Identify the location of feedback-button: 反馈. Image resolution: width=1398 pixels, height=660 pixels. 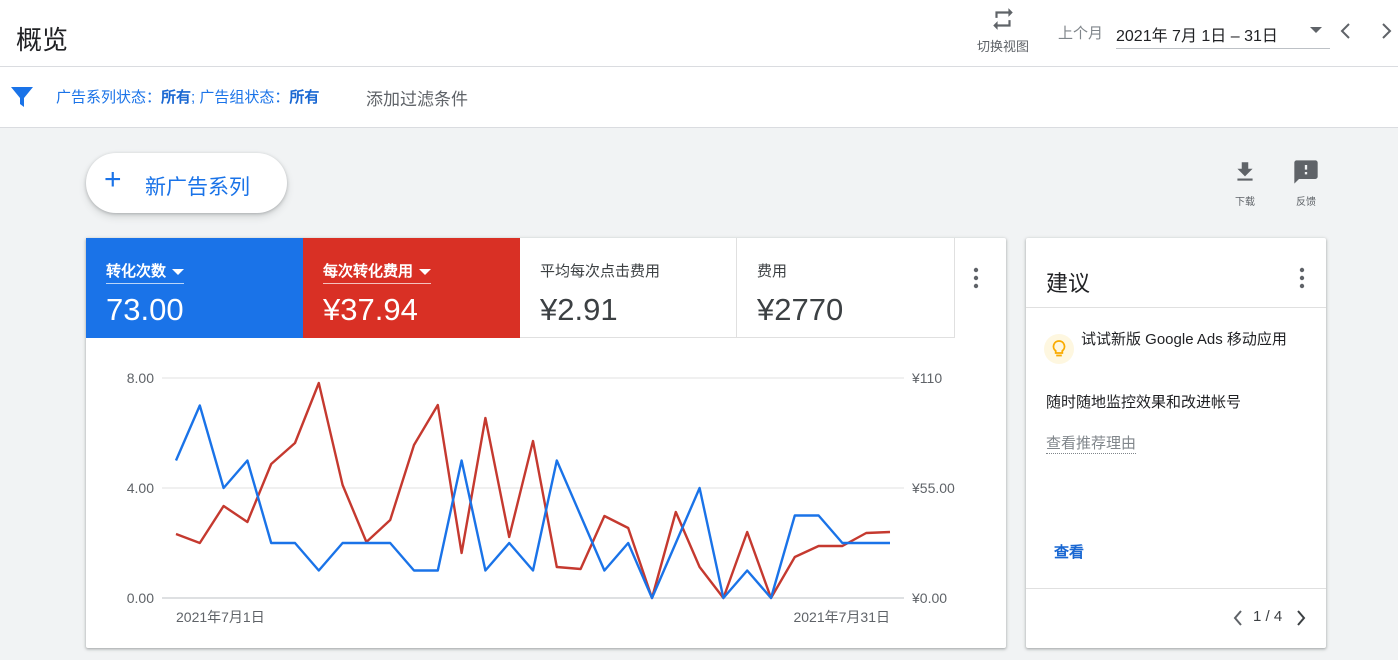
(1306, 183).